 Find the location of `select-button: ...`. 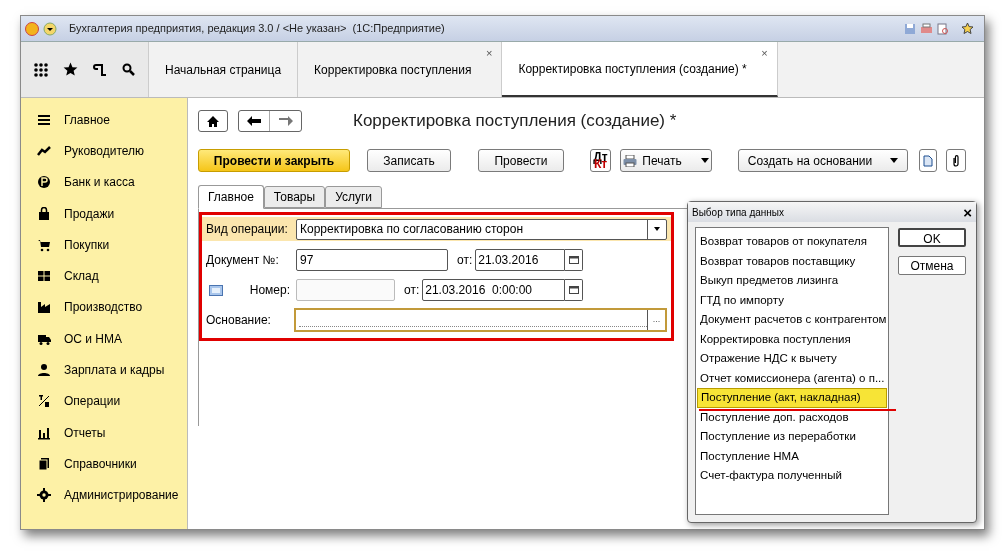

select-button: ... is located at coordinates (656, 320).